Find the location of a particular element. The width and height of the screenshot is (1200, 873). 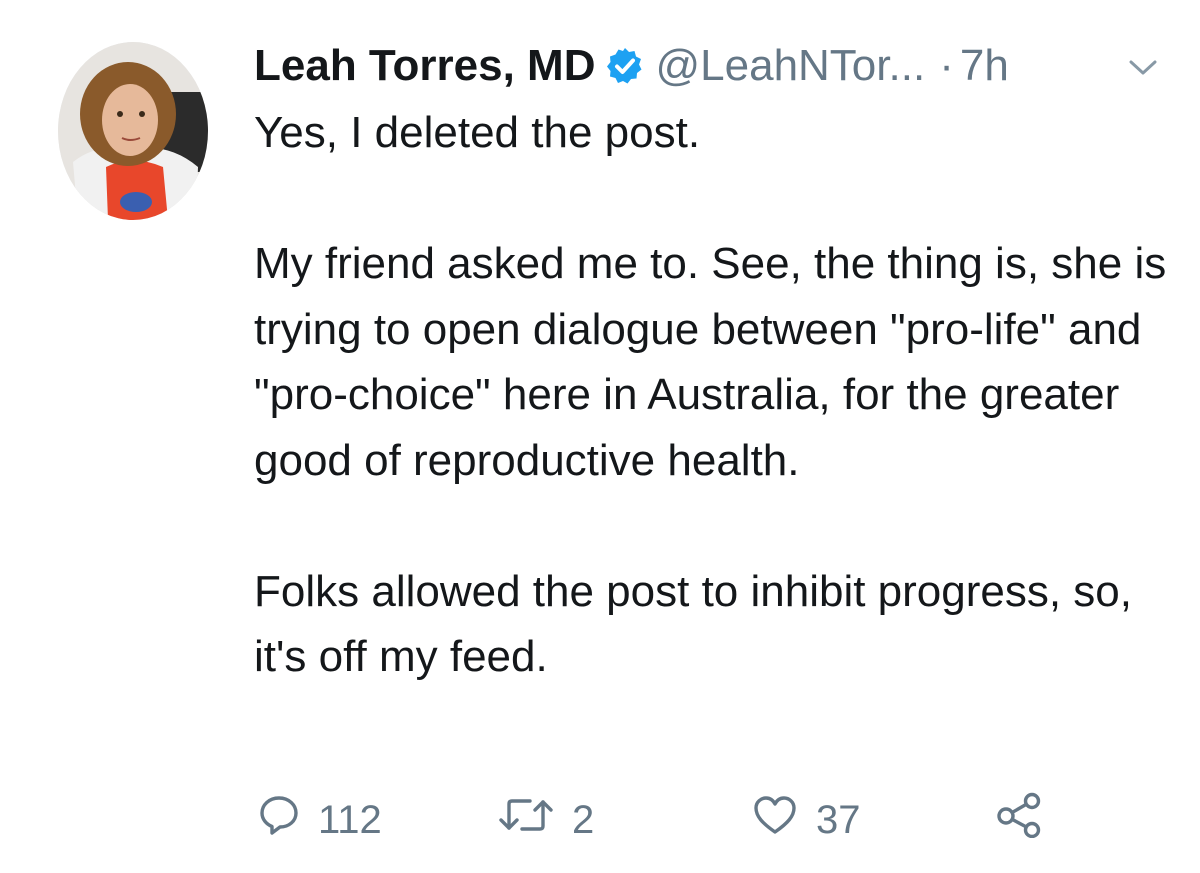

timestamp: 7h is located at coordinates (984, 66).